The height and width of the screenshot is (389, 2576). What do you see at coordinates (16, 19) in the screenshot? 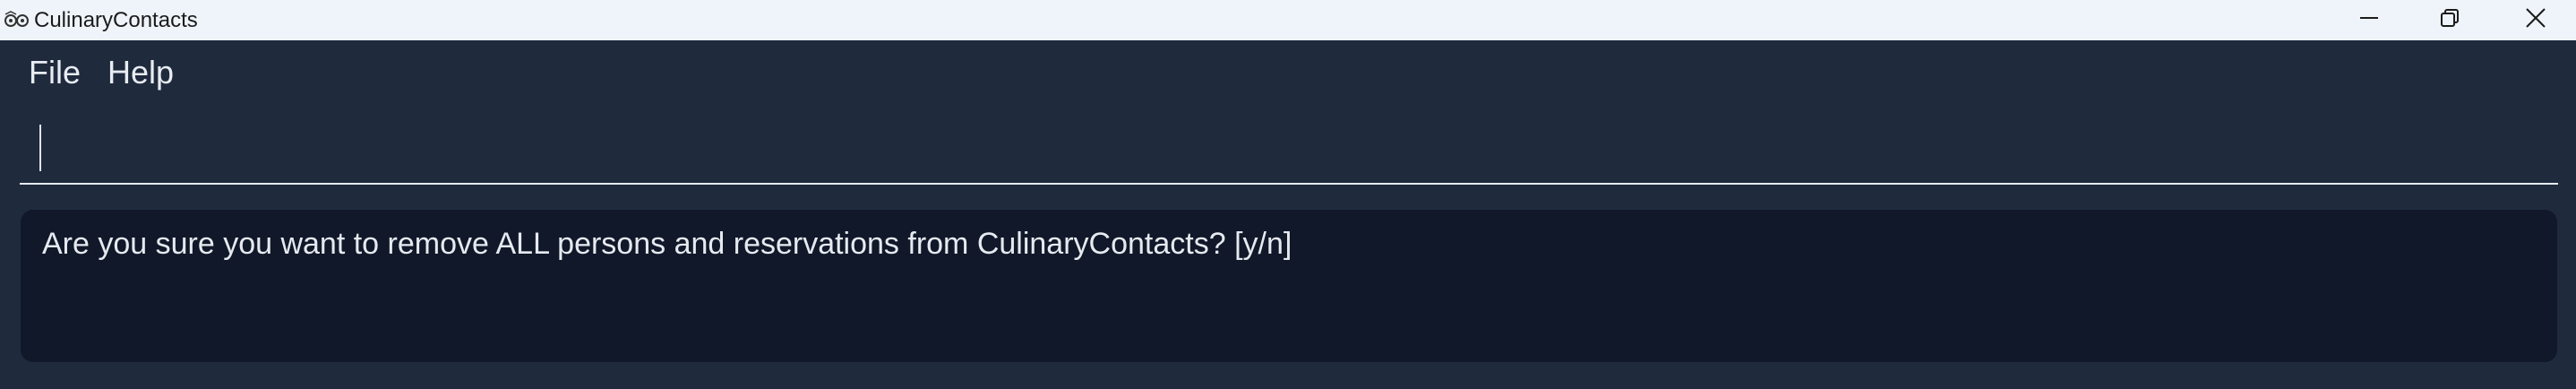
I see `app-logo-icon` at bounding box center [16, 19].